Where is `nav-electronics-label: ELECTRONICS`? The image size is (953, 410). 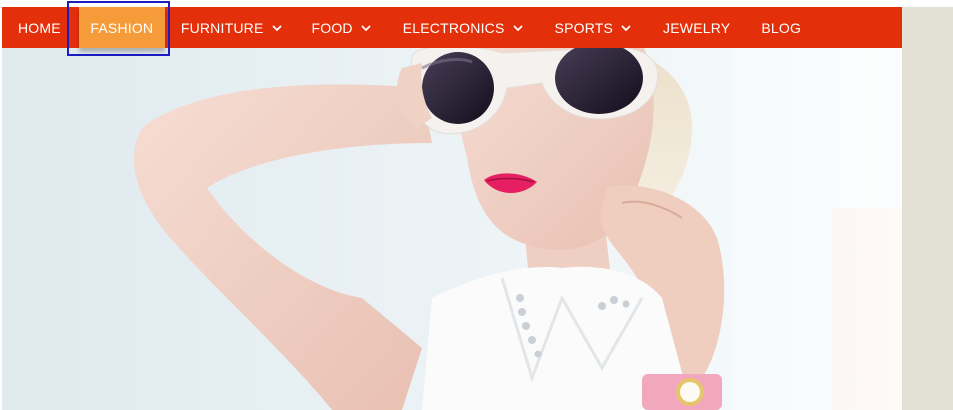
nav-electronics-label: ELECTRONICS is located at coordinates (453, 27).